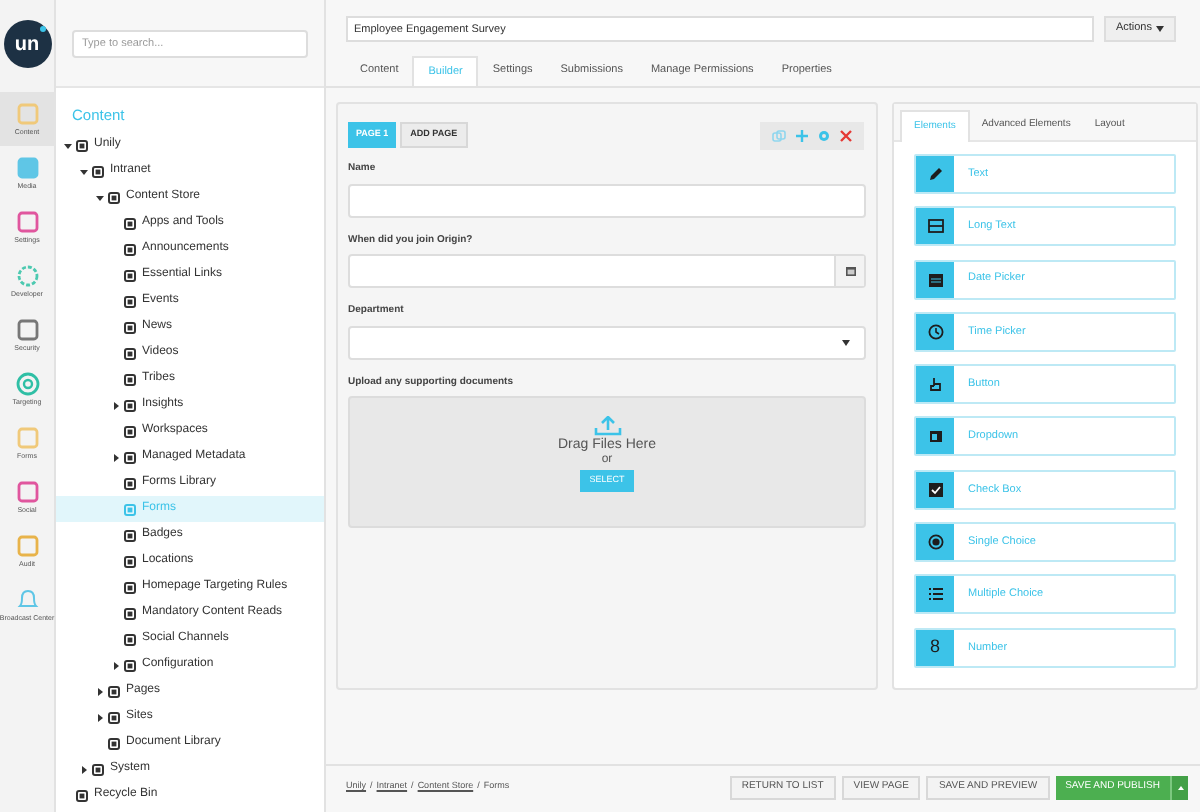  Describe the element at coordinates (935, 436) in the screenshot. I see `dropdown-icon` at that location.